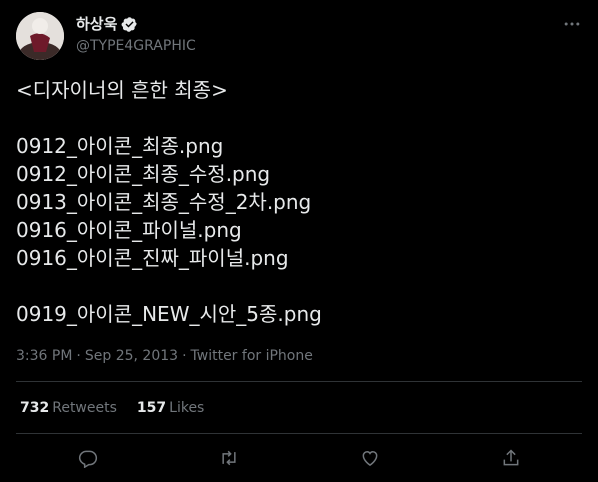  What do you see at coordinates (96, 24) in the screenshot?
I see `display-name: 하상욱` at bounding box center [96, 24].